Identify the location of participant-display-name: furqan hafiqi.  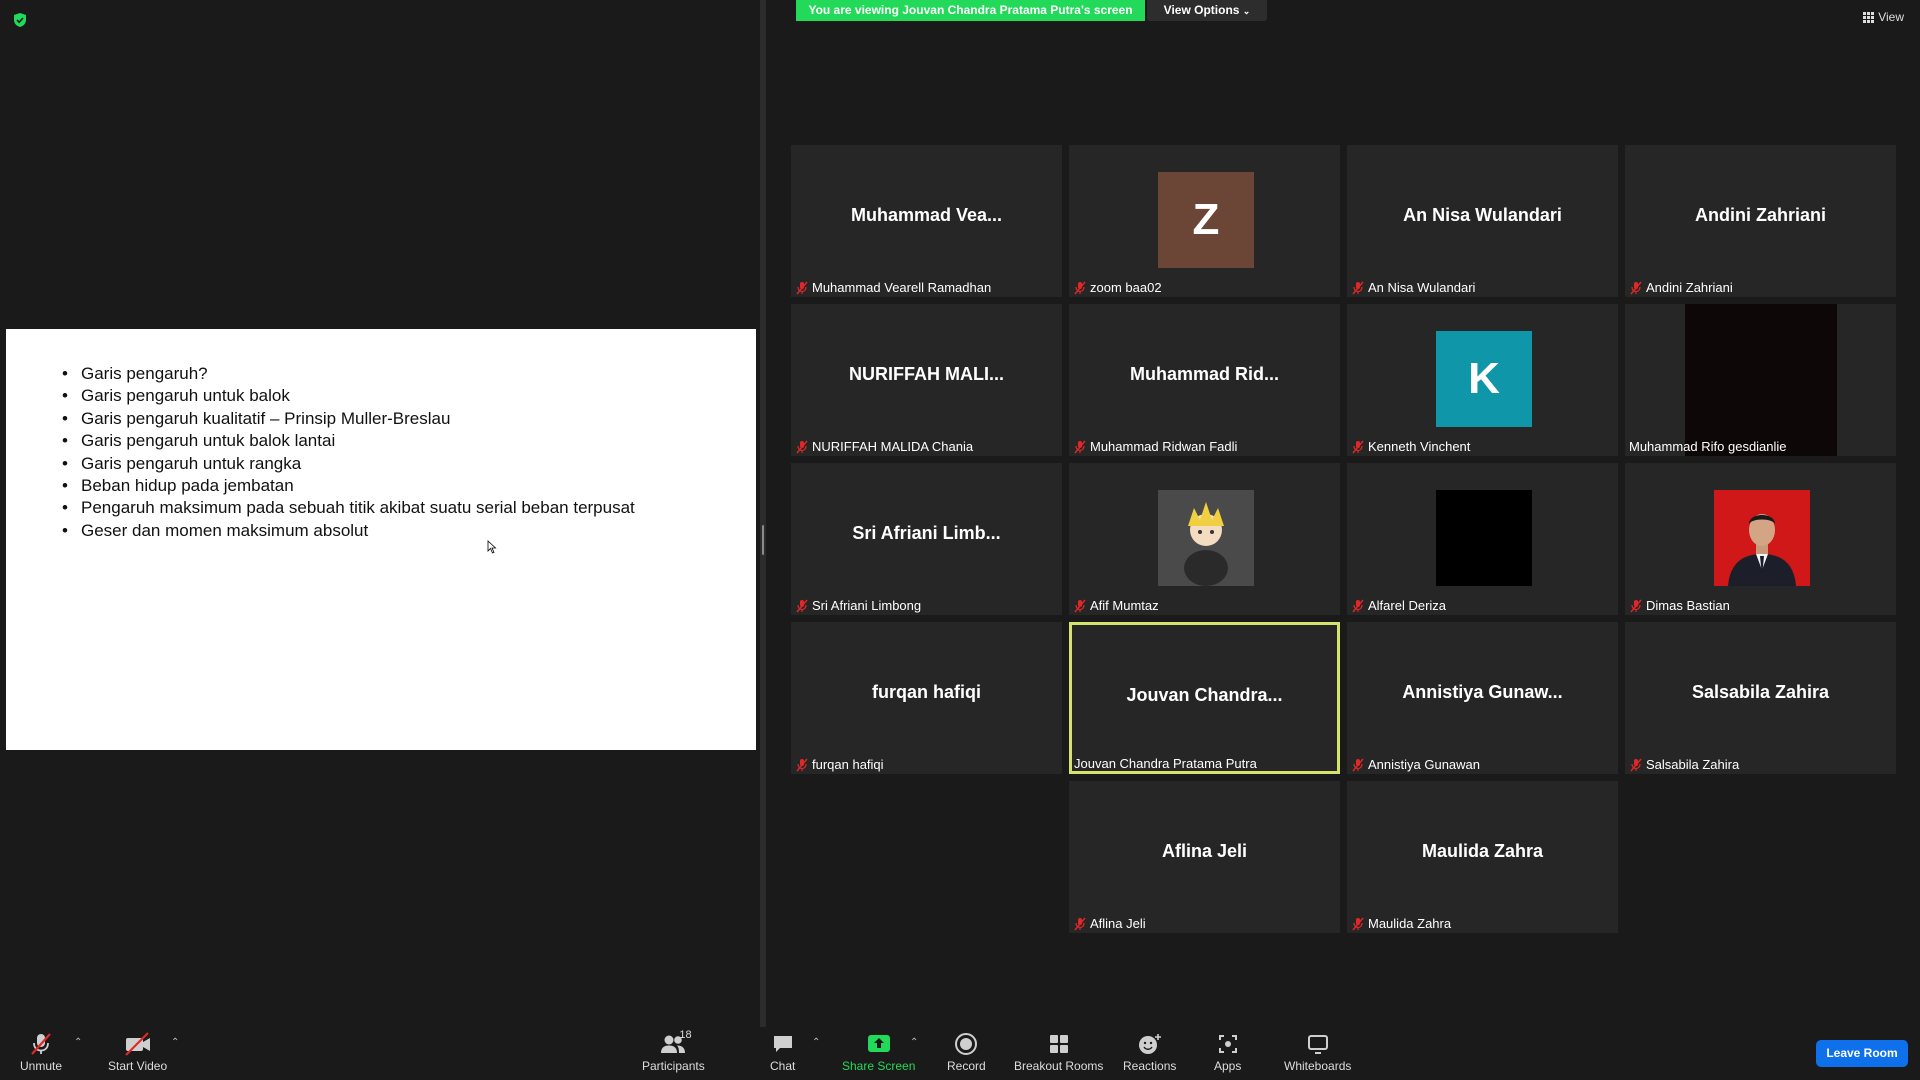
(926, 692).